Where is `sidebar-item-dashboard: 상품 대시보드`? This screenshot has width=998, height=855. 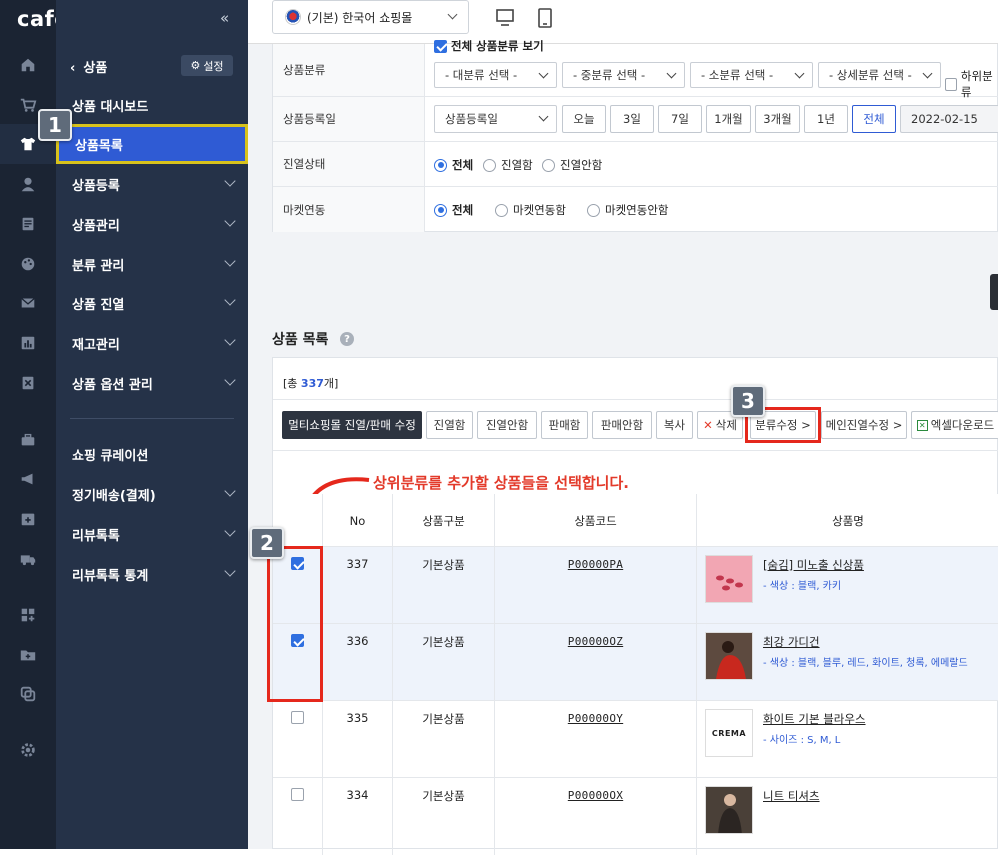
sidebar-item-dashboard: 상품 대시보드 is located at coordinates (152, 105).